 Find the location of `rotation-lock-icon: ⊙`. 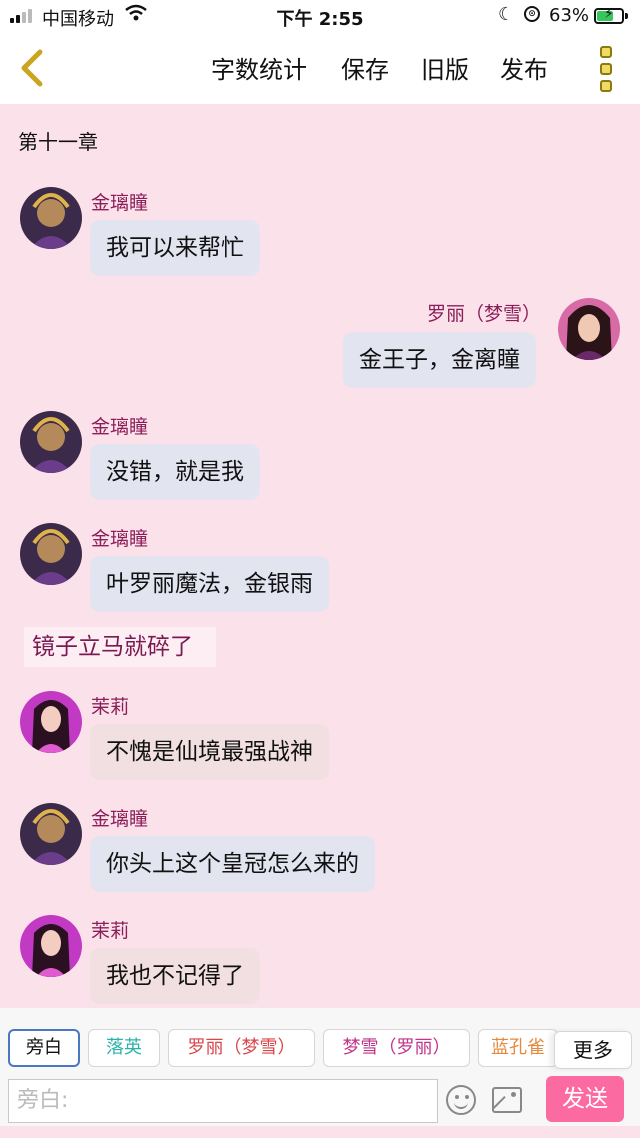

rotation-lock-icon: ⊙ is located at coordinates (532, 14).